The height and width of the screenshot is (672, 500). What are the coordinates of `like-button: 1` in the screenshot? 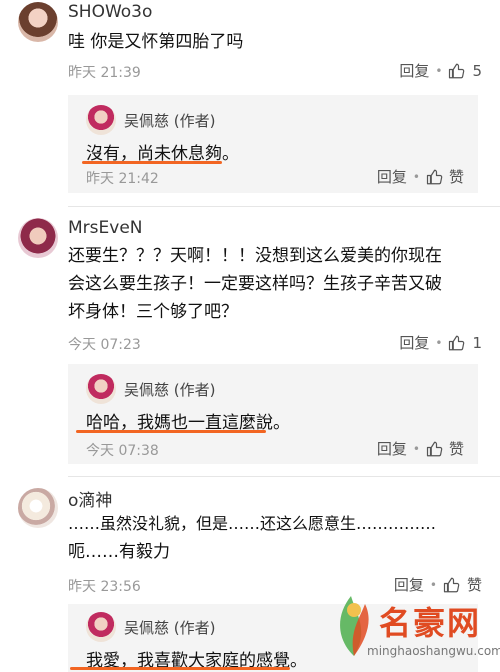 It's located at (465, 343).